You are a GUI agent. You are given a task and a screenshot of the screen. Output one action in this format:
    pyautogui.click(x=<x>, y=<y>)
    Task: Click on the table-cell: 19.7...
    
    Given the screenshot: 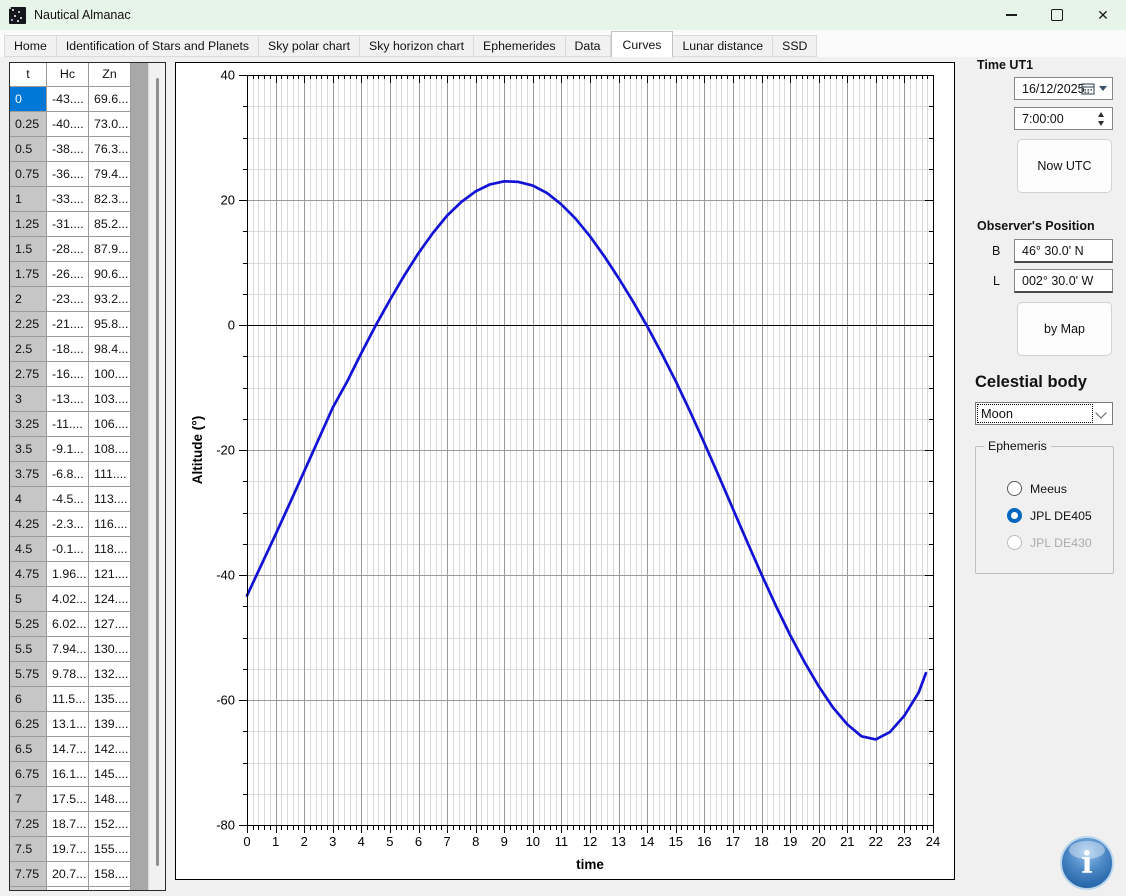 What is the action you would take?
    pyautogui.click(x=68, y=849)
    